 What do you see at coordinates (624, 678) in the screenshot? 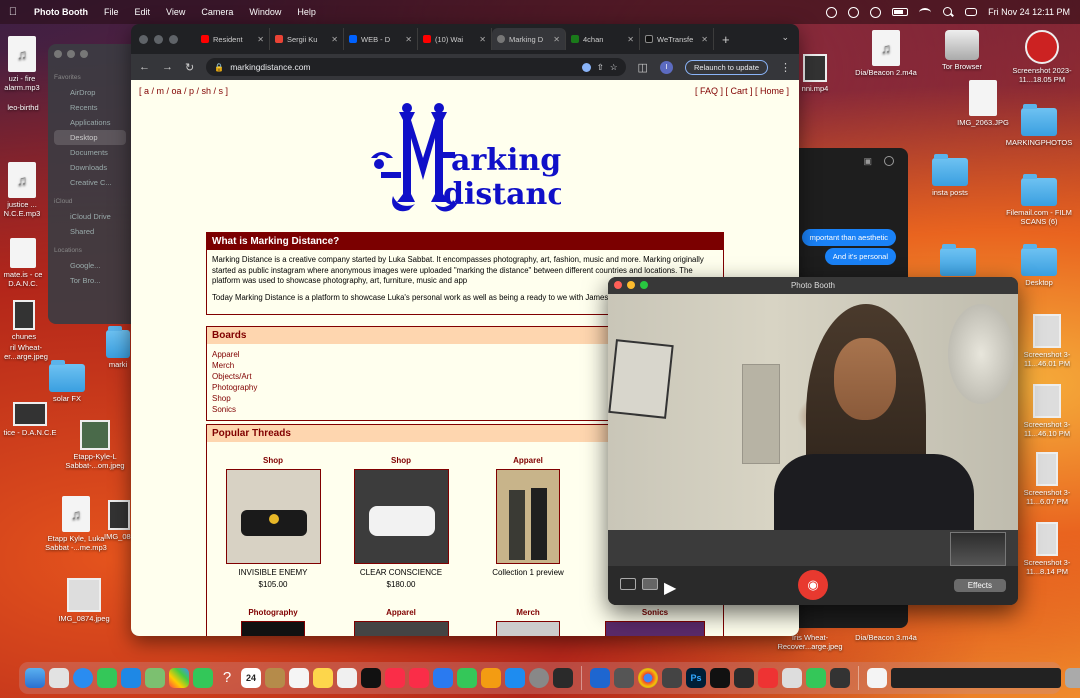
I see `image-capture-icon` at bounding box center [624, 678].